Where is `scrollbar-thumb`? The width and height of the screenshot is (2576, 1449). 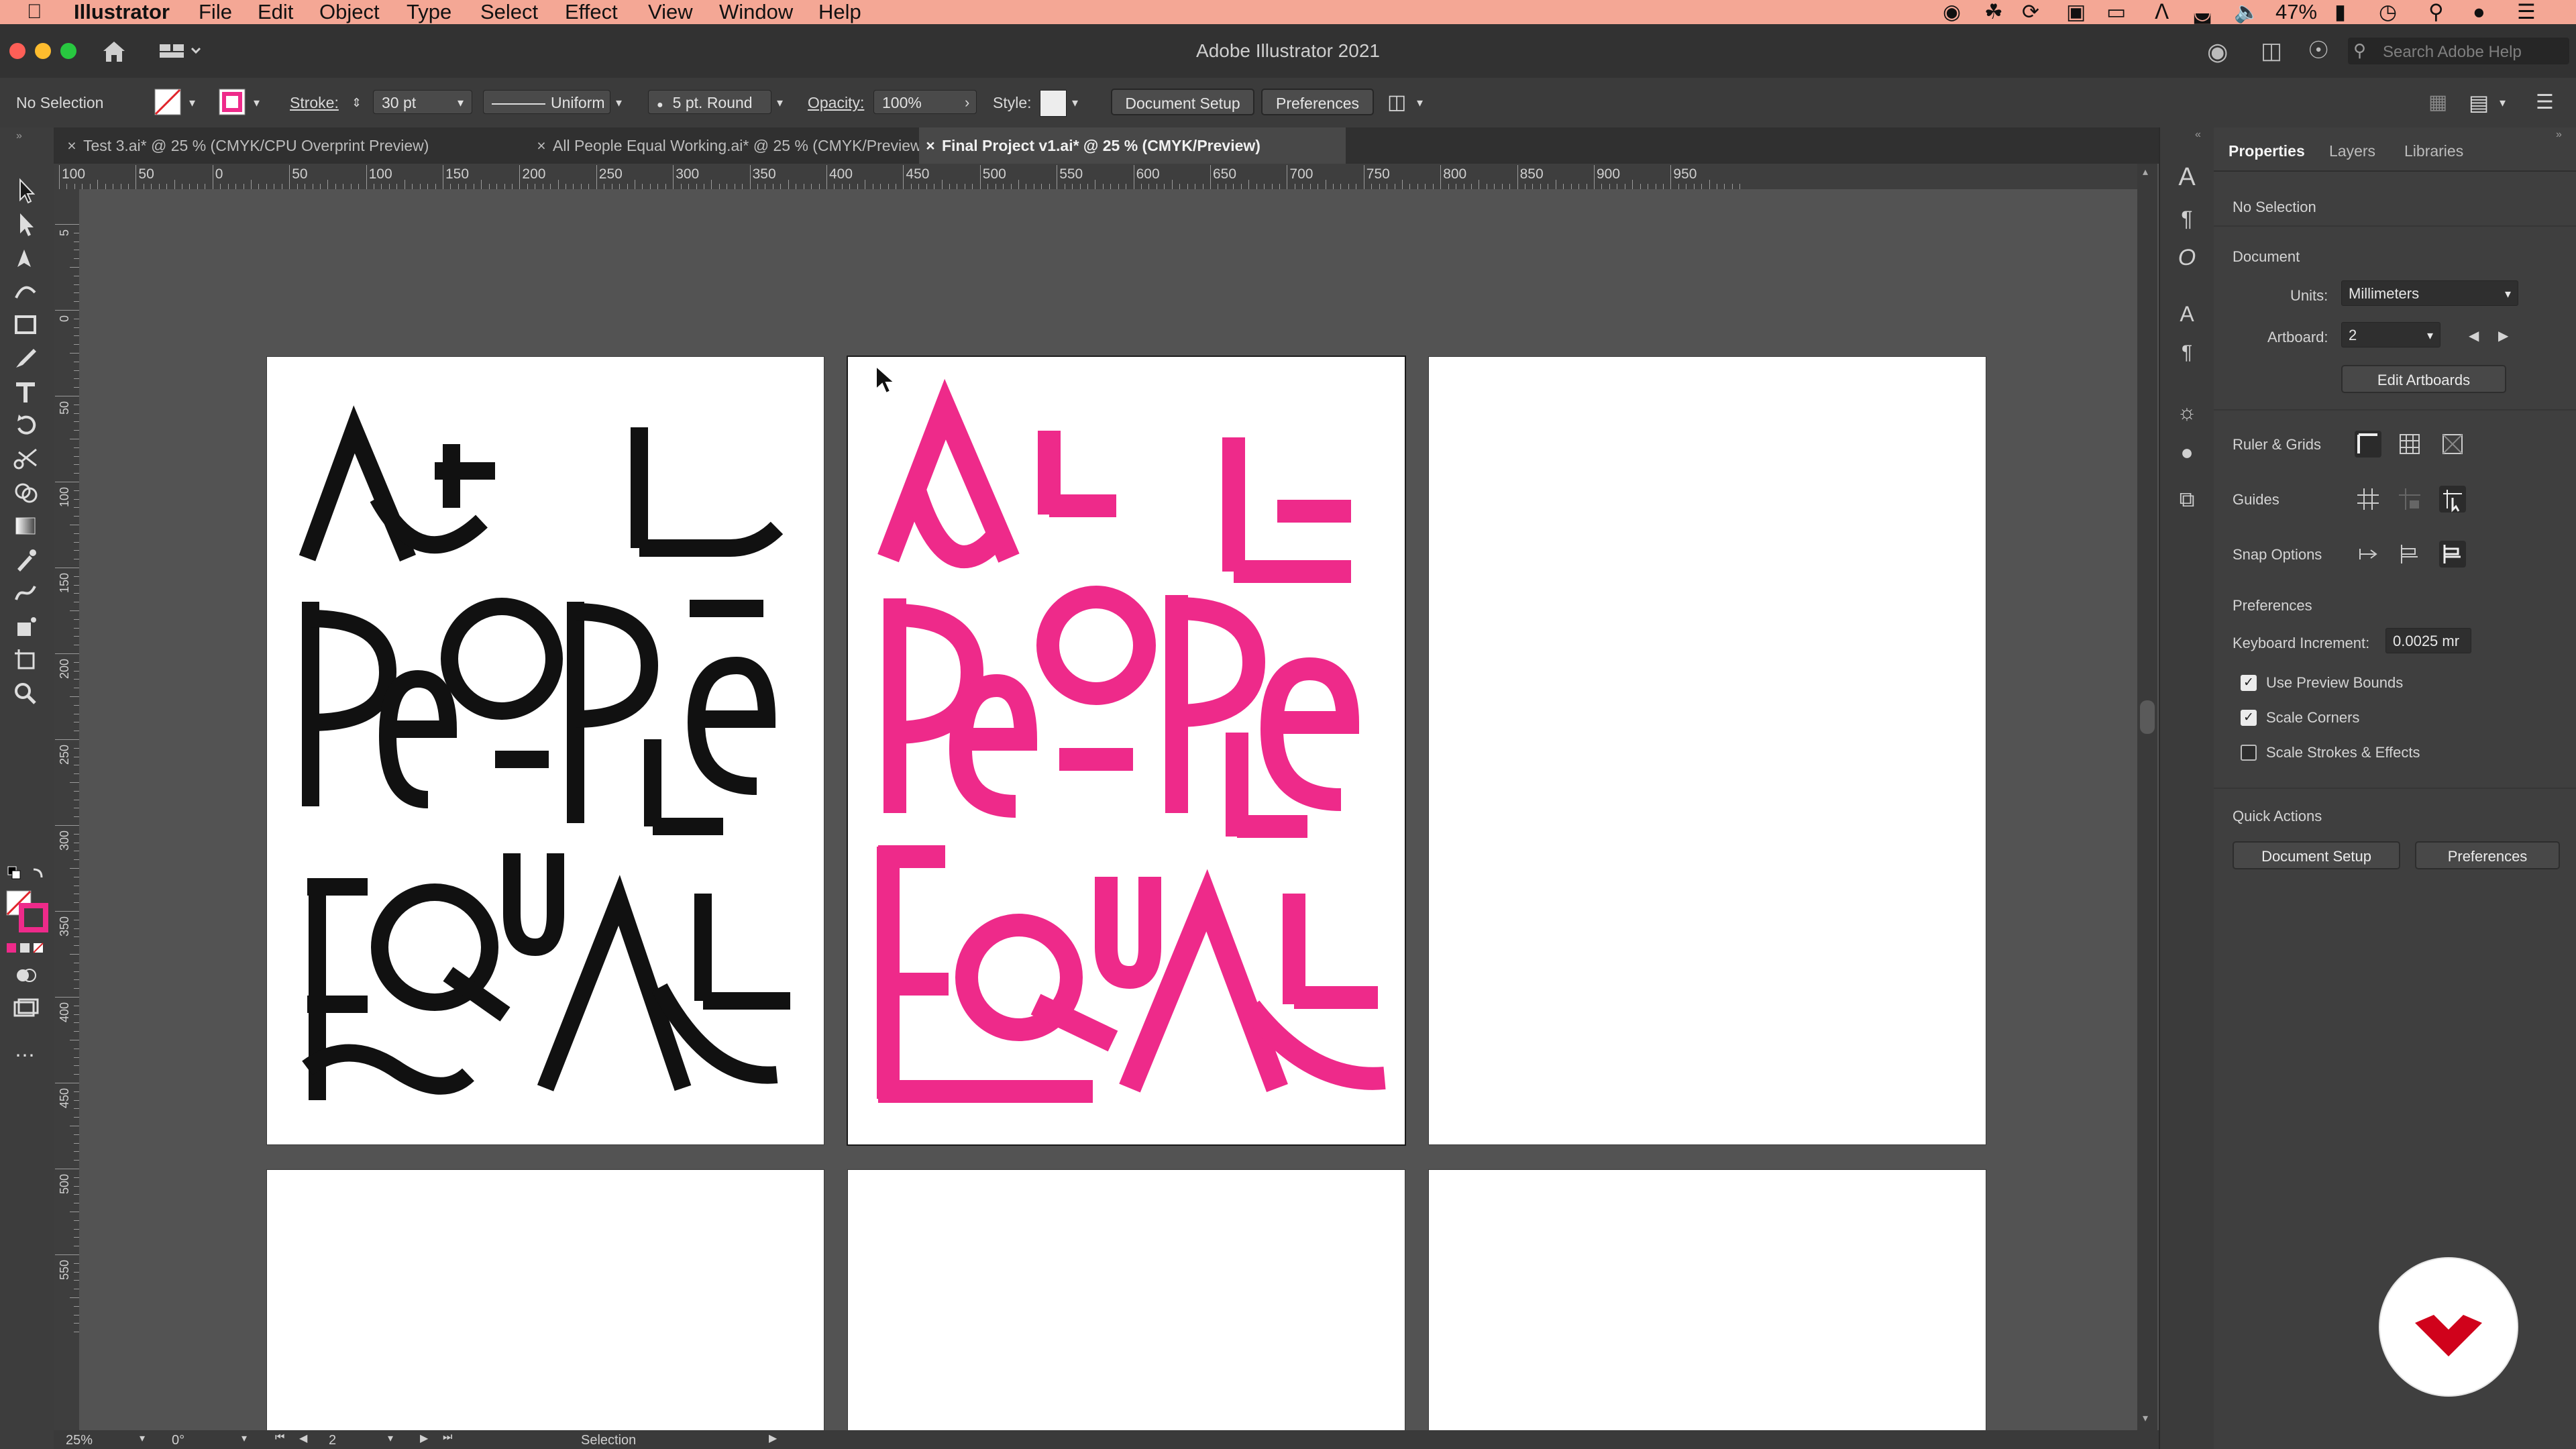 scrollbar-thumb is located at coordinates (2147, 717).